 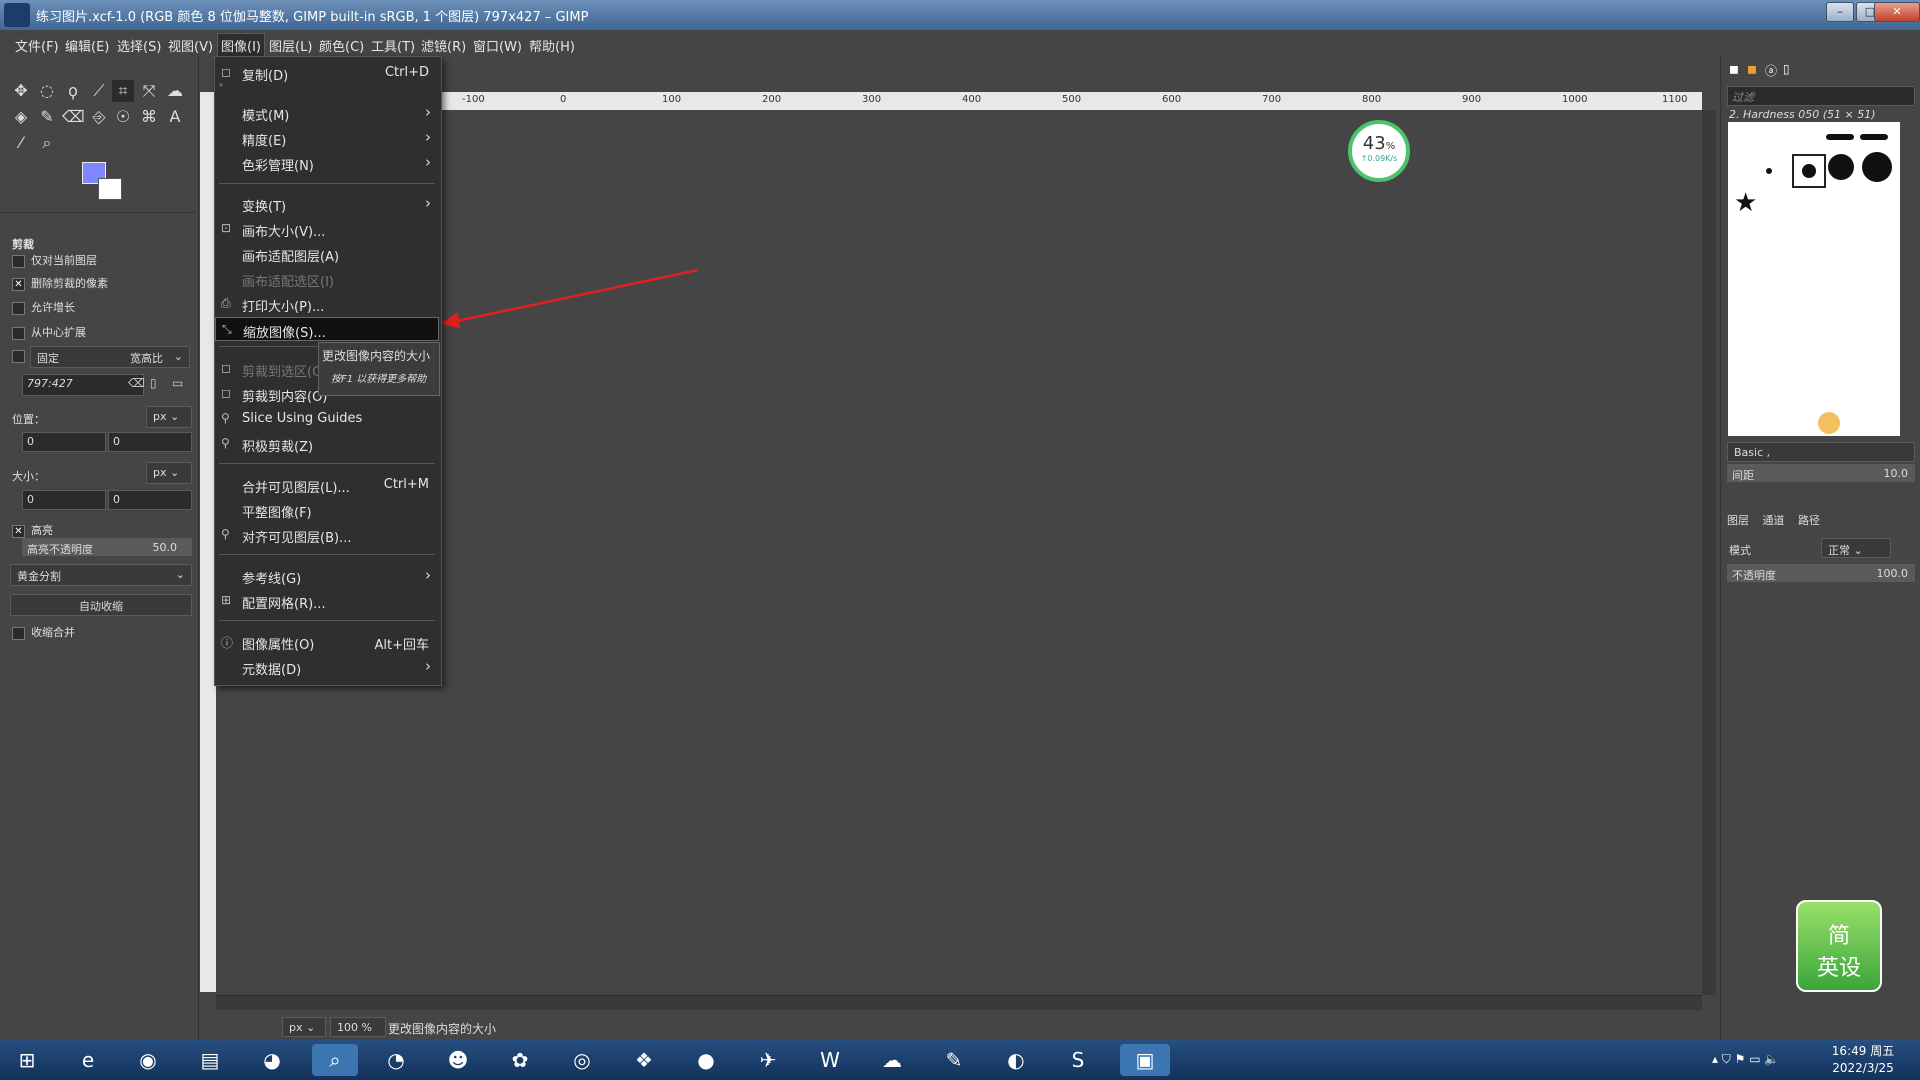 What do you see at coordinates (47, 143) in the screenshot?
I see `zoom-tool-icon: ⌕` at bounding box center [47, 143].